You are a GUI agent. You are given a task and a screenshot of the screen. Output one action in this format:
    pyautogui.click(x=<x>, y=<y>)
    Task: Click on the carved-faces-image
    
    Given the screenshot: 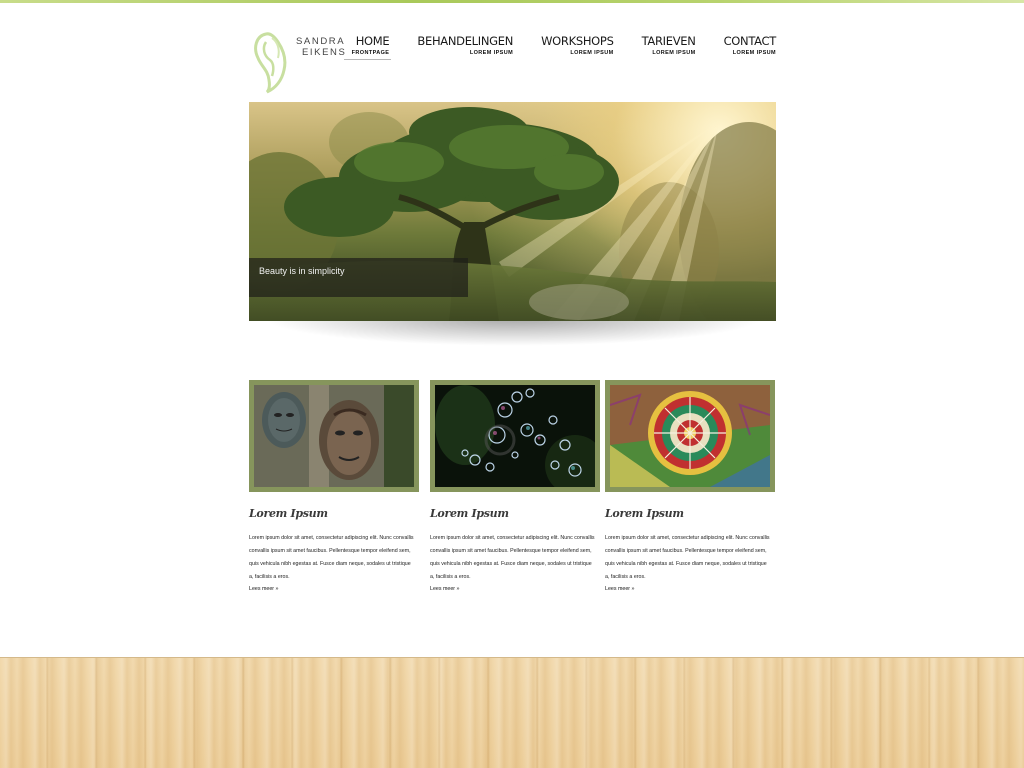 What is the action you would take?
    pyautogui.click(x=334, y=436)
    